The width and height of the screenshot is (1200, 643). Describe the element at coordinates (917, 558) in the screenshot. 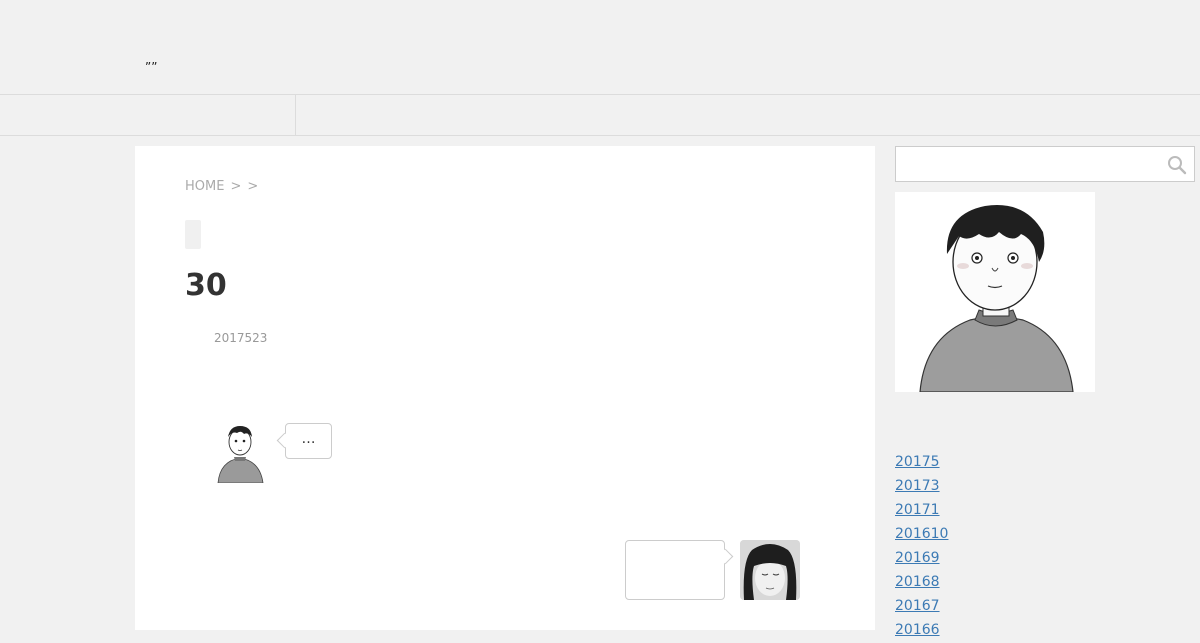

I see `archive-link: 20169` at that location.